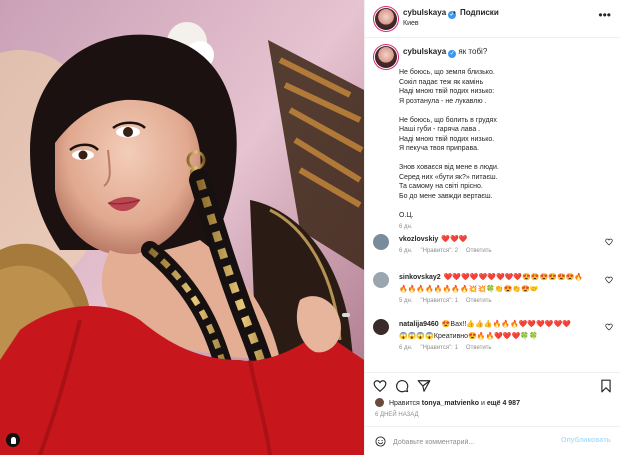 The image size is (620, 455). What do you see at coordinates (441, 186) in the screenshot?
I see `poem-line: Та самому на світі прісно.` at bounding box center [441, 186].